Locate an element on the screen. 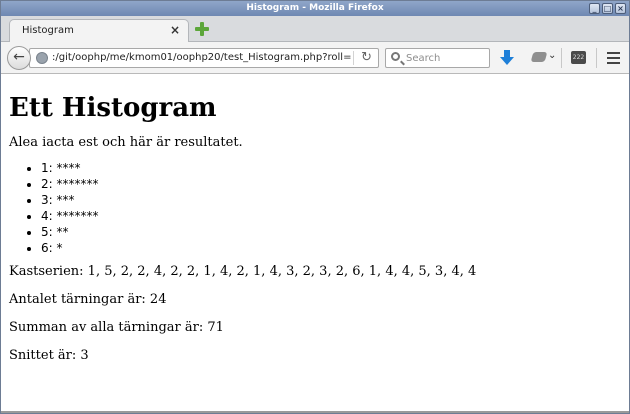 The width and height of the screenshot is (630, 414). hamburger-menu-icon is located at coordinates (613, 58).